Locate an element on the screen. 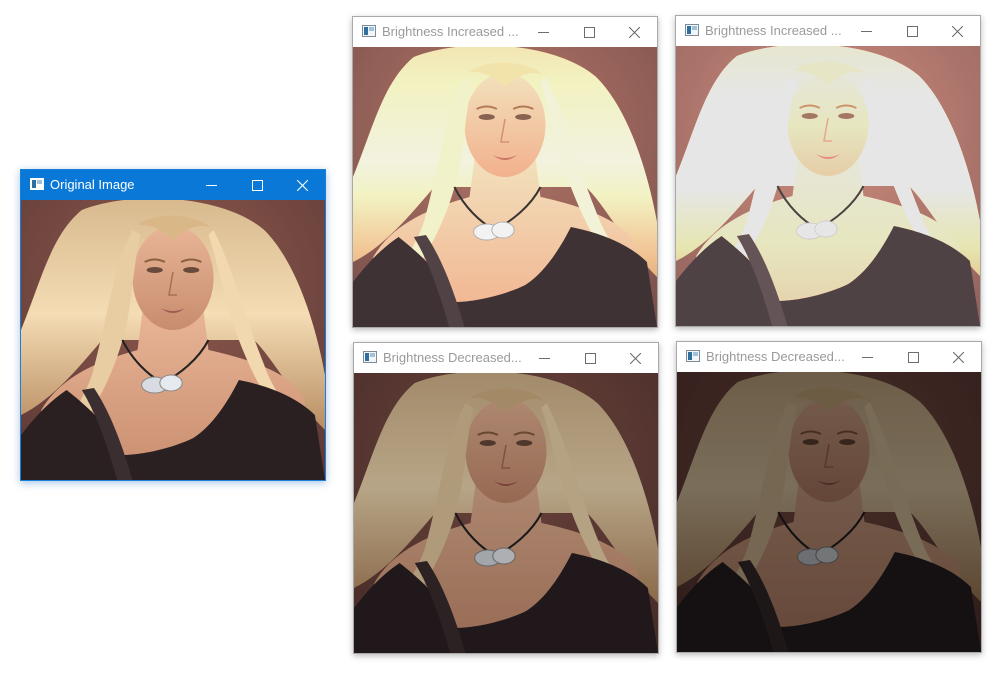  window-original: Original Image is located at coordinates (173, 325).